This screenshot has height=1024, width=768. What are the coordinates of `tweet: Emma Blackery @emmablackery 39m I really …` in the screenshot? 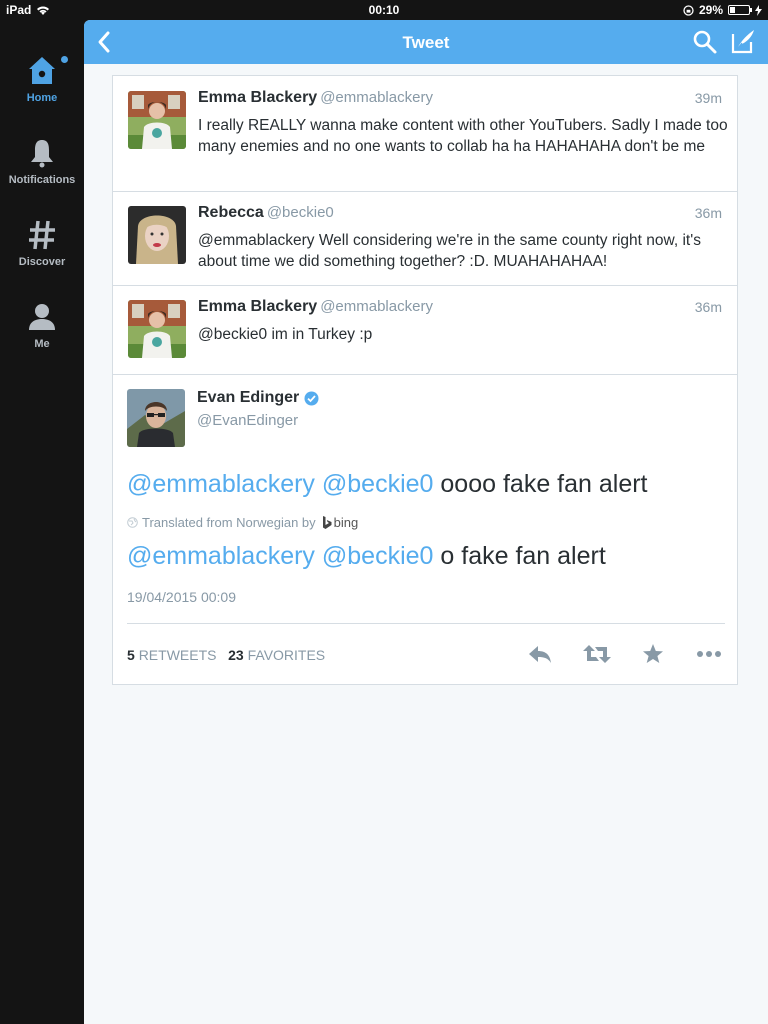 It's located at (425, 134).